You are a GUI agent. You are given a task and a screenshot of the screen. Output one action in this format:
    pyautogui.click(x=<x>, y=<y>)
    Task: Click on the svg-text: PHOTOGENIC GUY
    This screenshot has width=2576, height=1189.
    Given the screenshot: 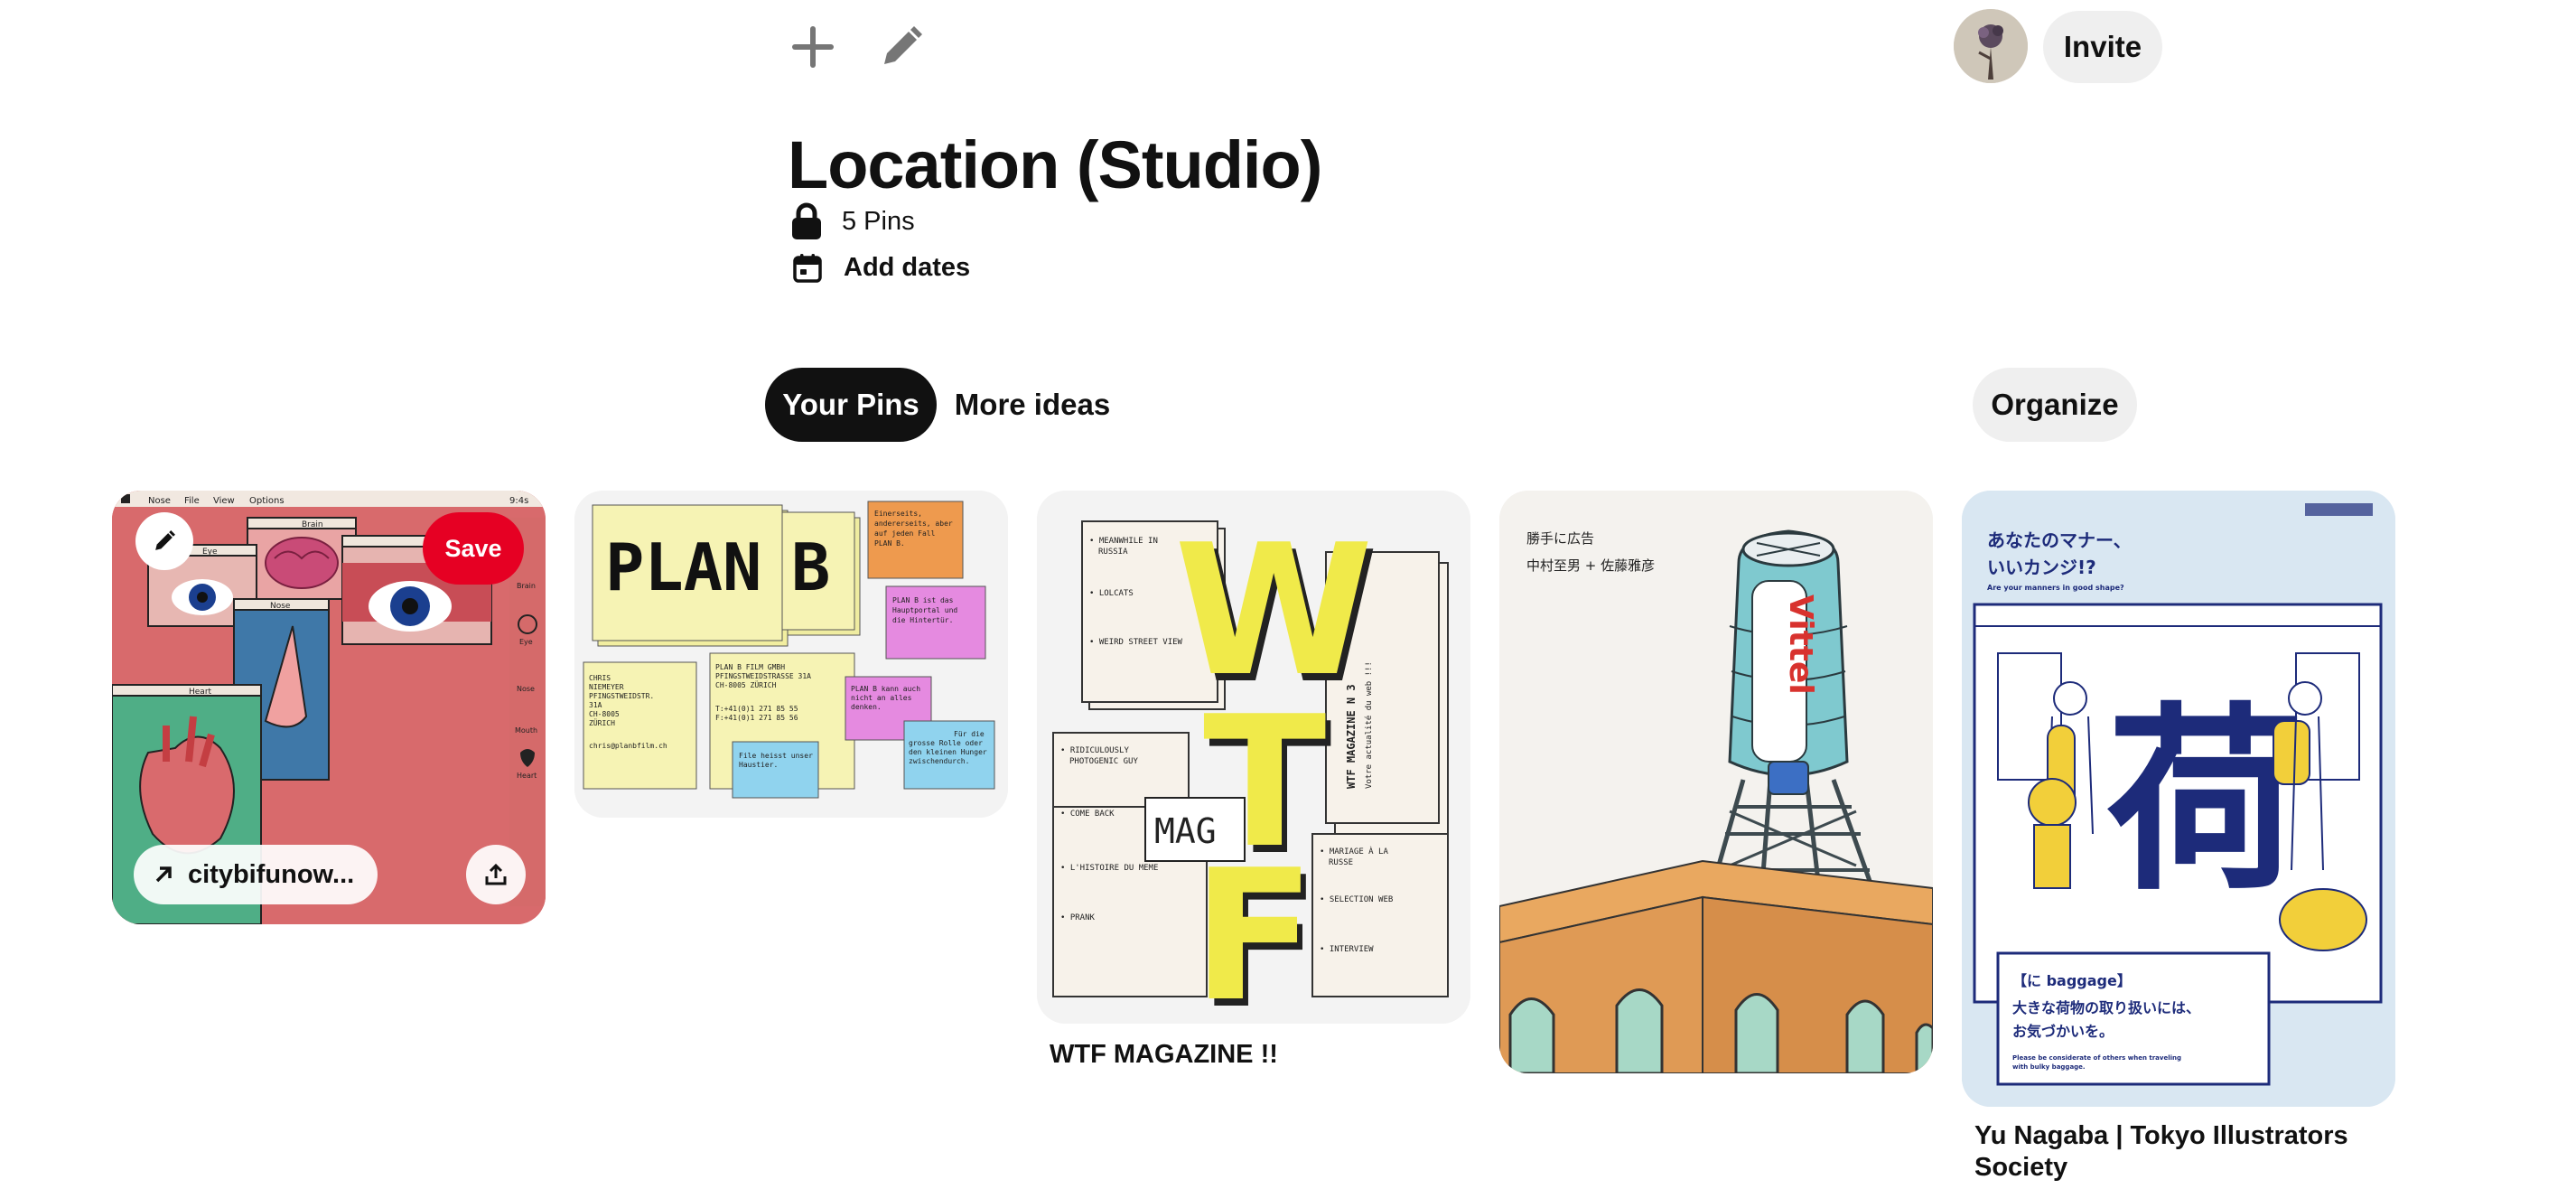 What is the action you would take?
    pyautogui.click(x=1103, y=761)
    